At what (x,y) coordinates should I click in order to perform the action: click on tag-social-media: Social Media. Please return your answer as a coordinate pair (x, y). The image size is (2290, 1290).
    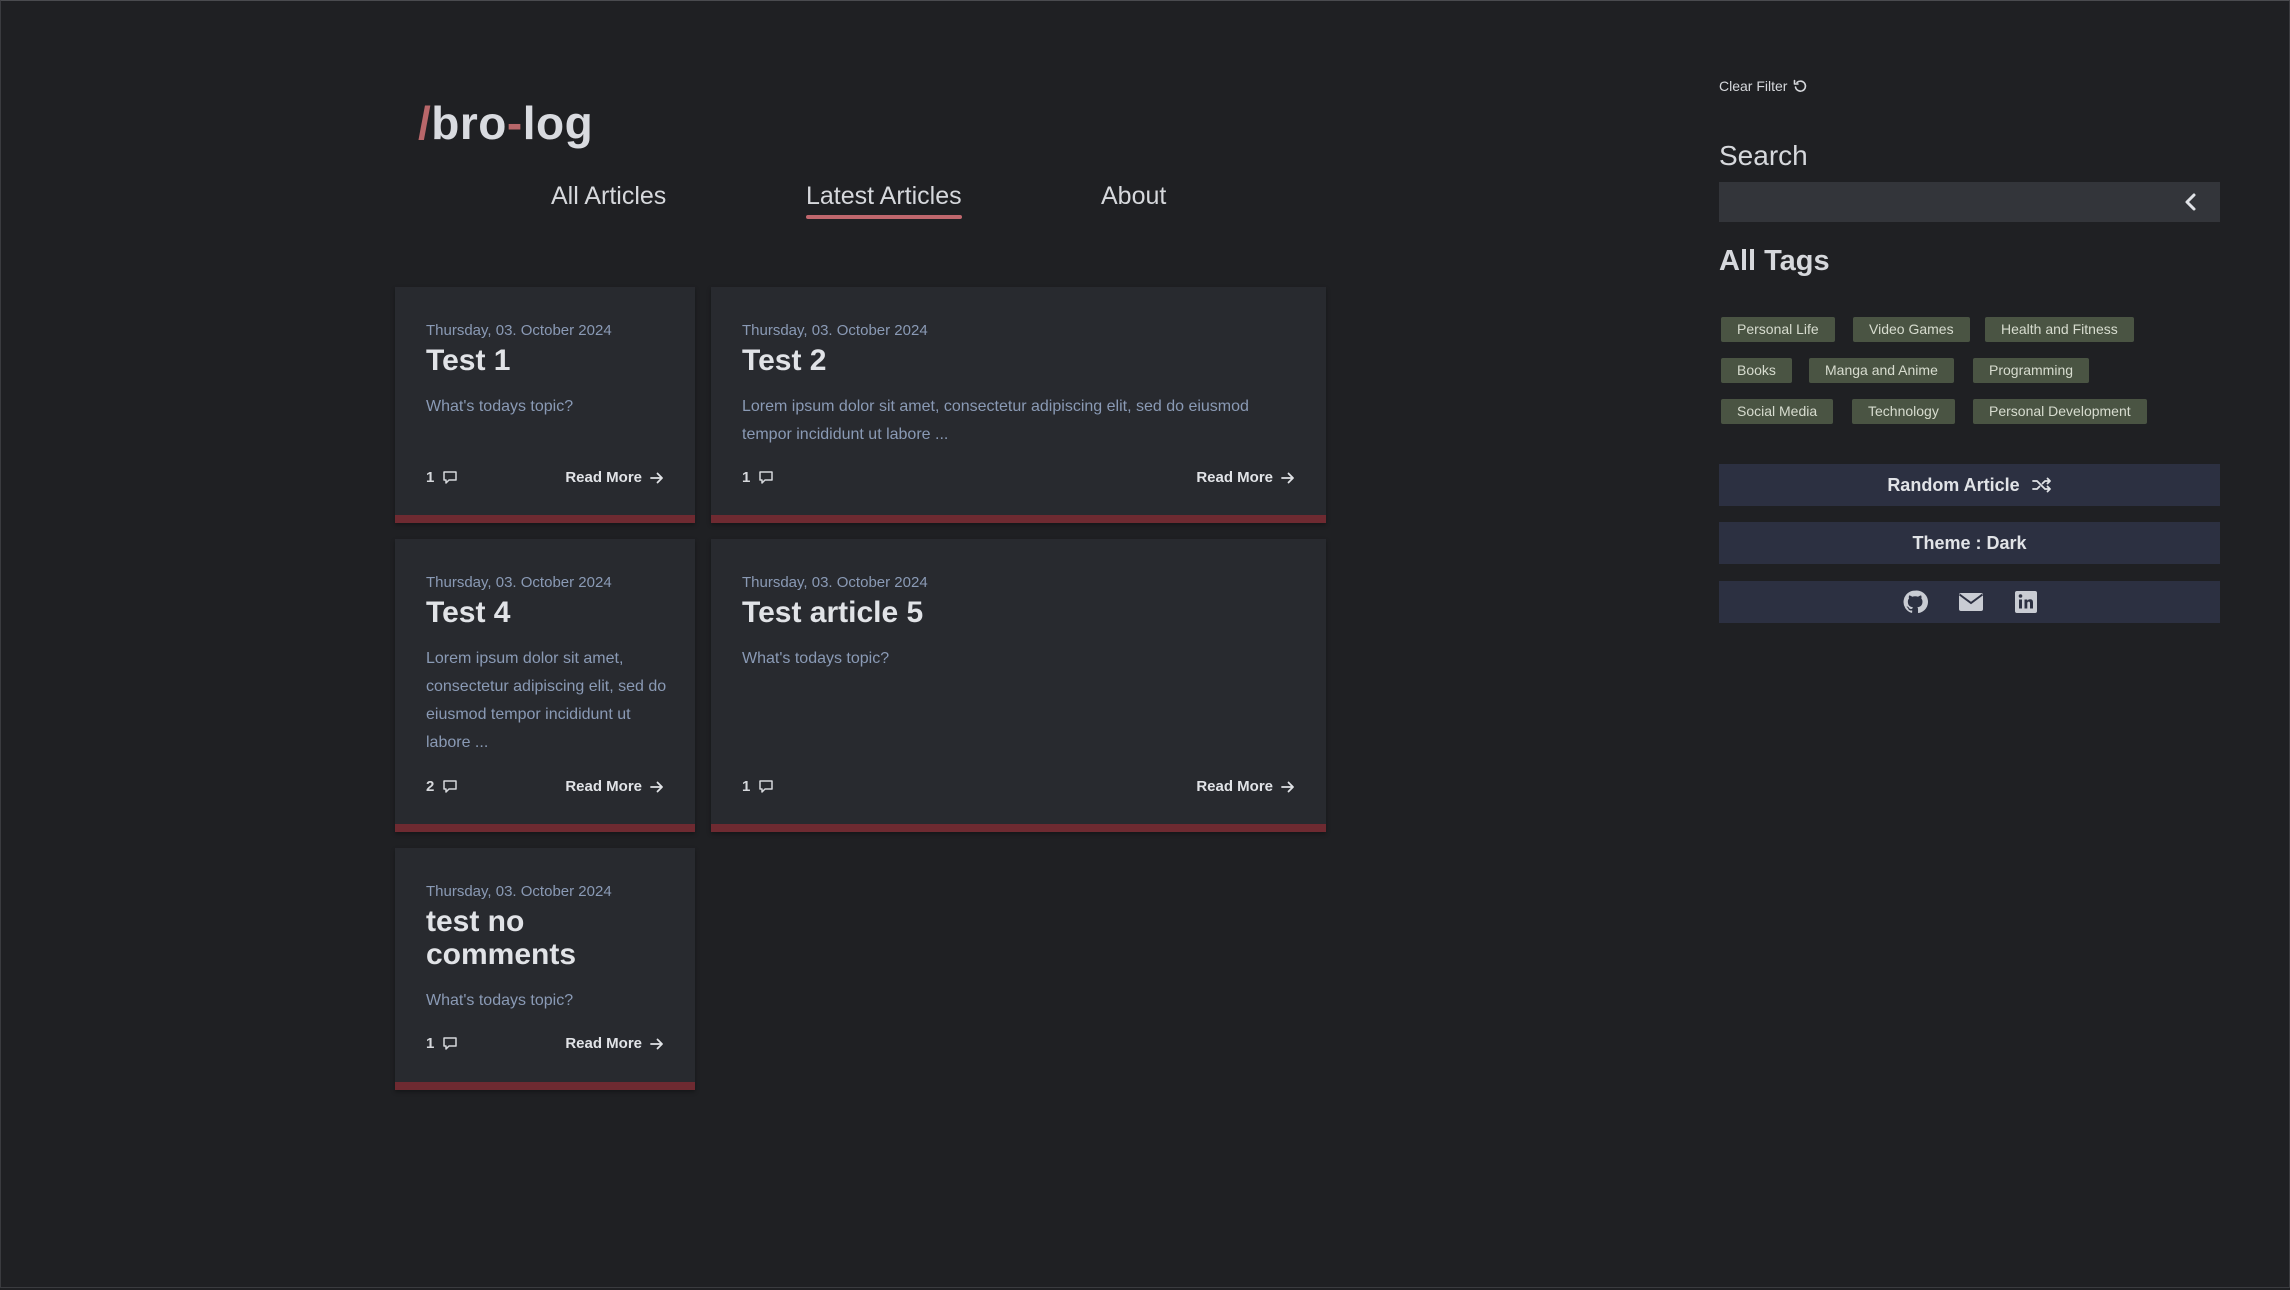
    Looking at the image, I should click on (1777, 411).